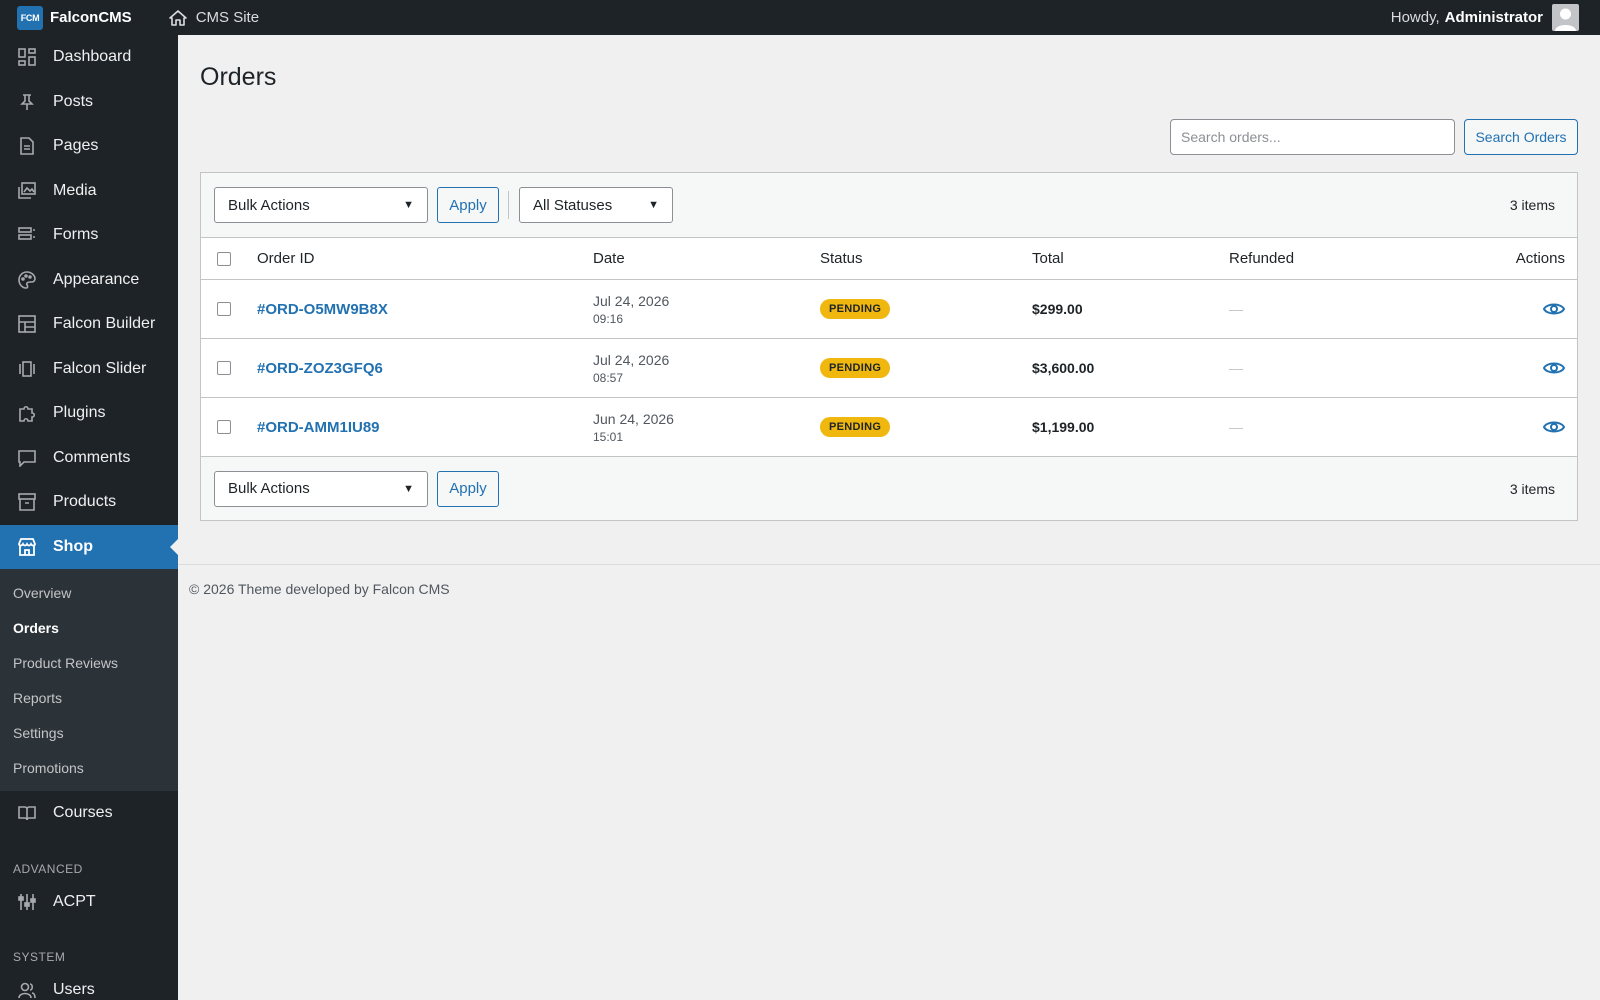 The image size is (1600, 1000). I want to click on status-filter-select: All Statuses ▼, so click(596, 205).